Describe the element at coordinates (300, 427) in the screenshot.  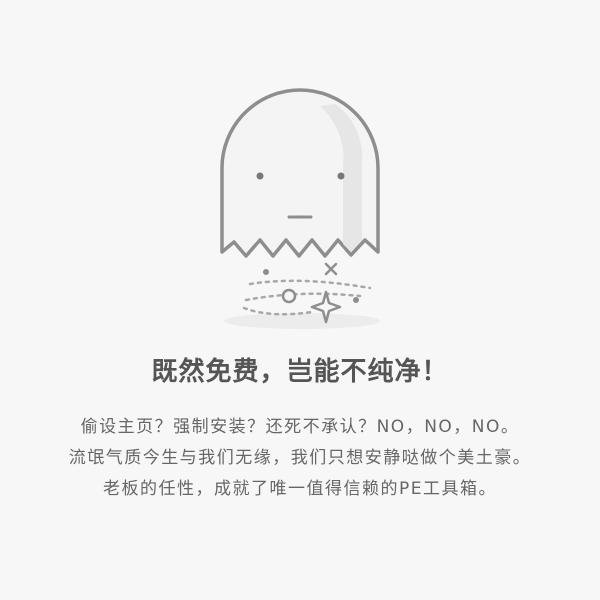
I see `description-line: 偷设主页？强制安装？还死不承认？NO，NO，NO。` at that location.